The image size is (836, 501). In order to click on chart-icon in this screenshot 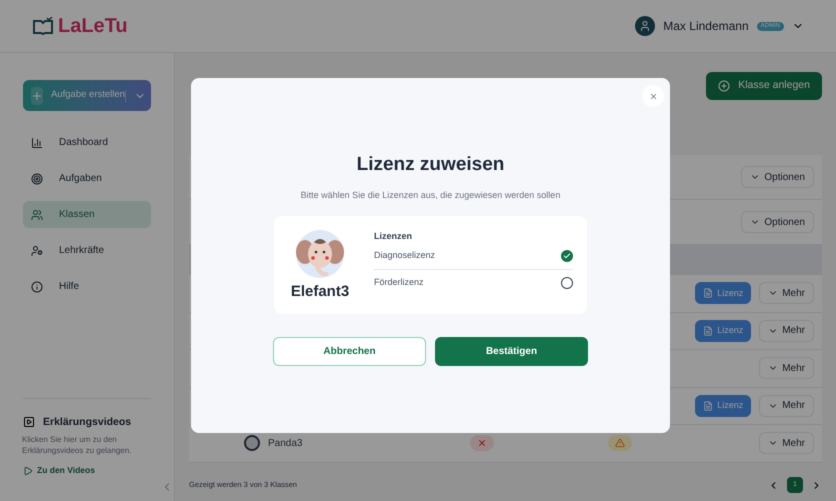, I will do `click(37, 142)`.